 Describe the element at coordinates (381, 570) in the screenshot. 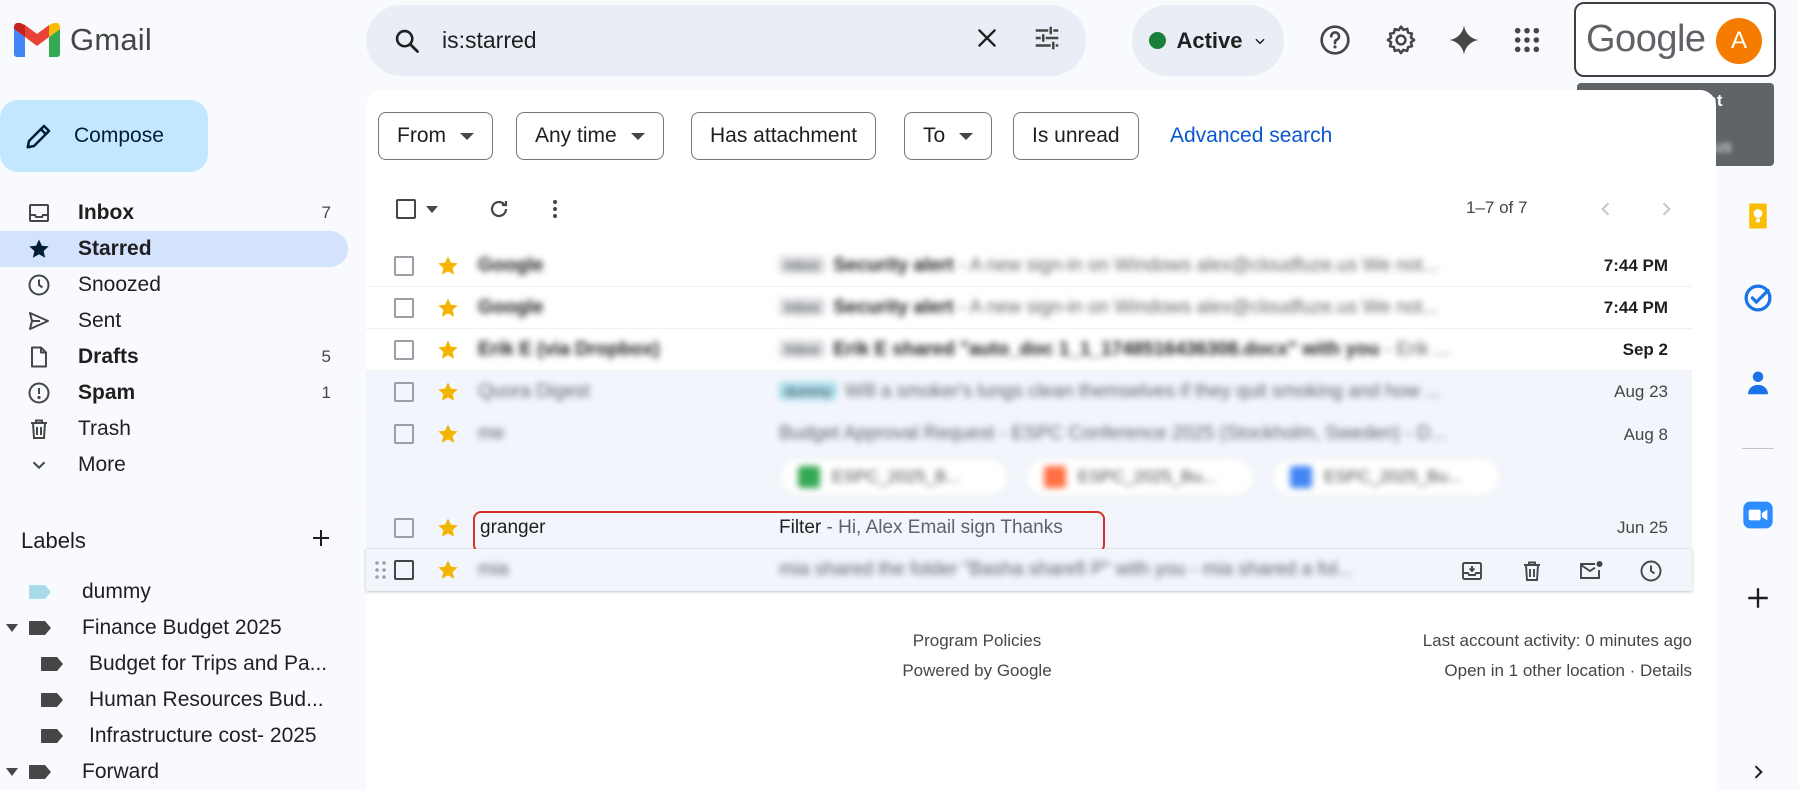

I see `drag-handle-icon` at that location.